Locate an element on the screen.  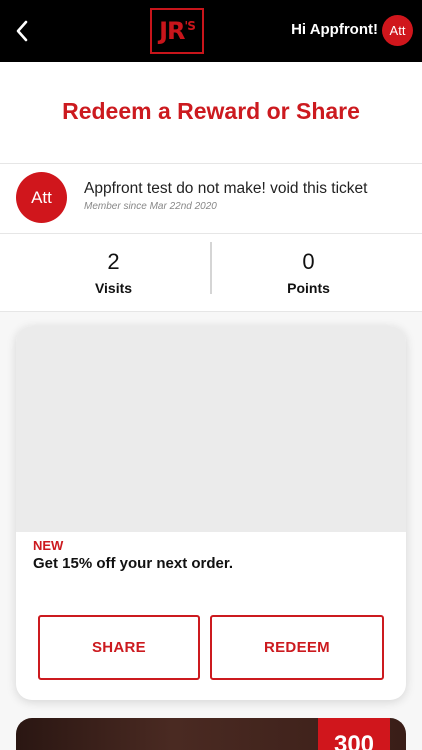
brand-logo: JR'S is located at coordinates (177, 31).